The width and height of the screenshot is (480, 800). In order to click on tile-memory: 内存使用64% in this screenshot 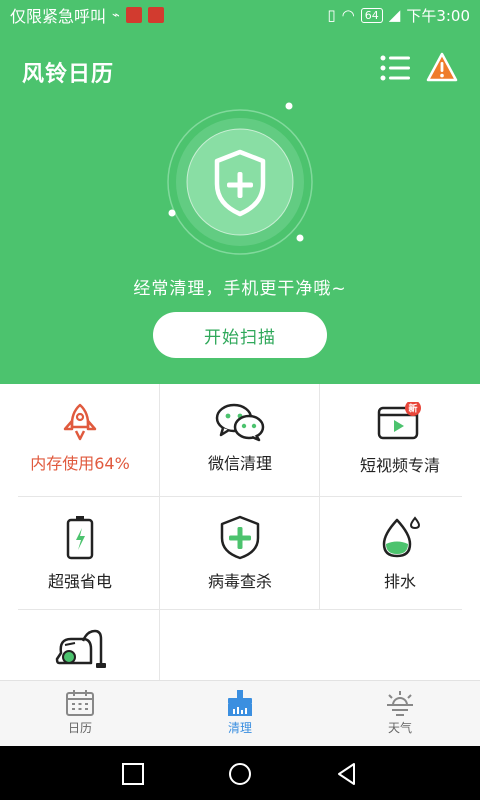, I will do `click(80, 438)`.